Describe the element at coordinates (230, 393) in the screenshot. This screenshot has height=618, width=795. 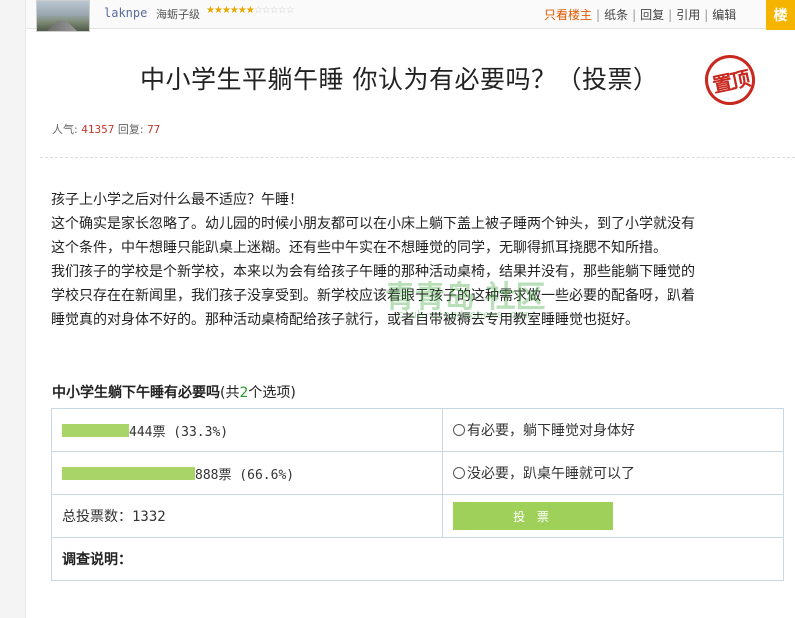
I see `poll-count-prefix: (共` at that location.